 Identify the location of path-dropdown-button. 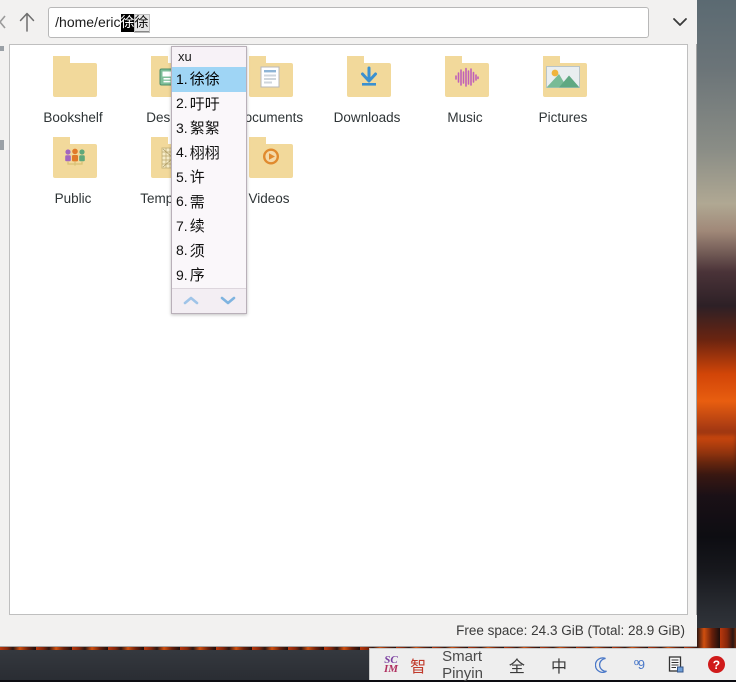
(680, 22).